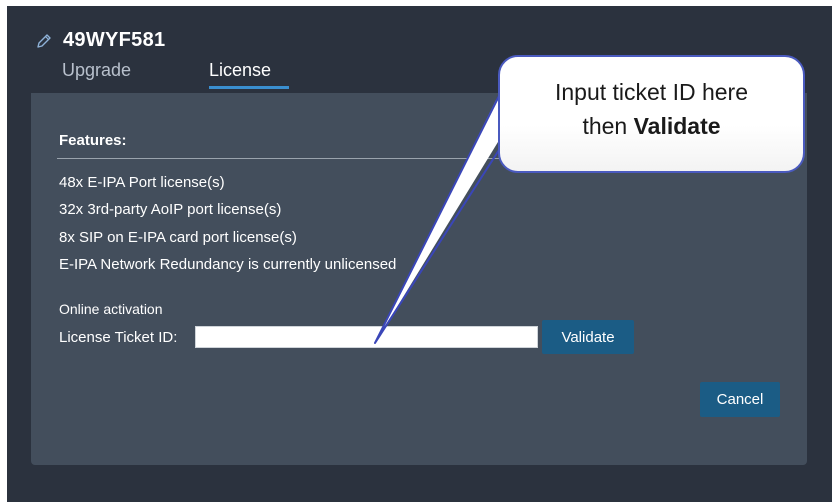 The image size is (832, 502). I want to click on callout-line-2-prefix: then, so click(608, 126).